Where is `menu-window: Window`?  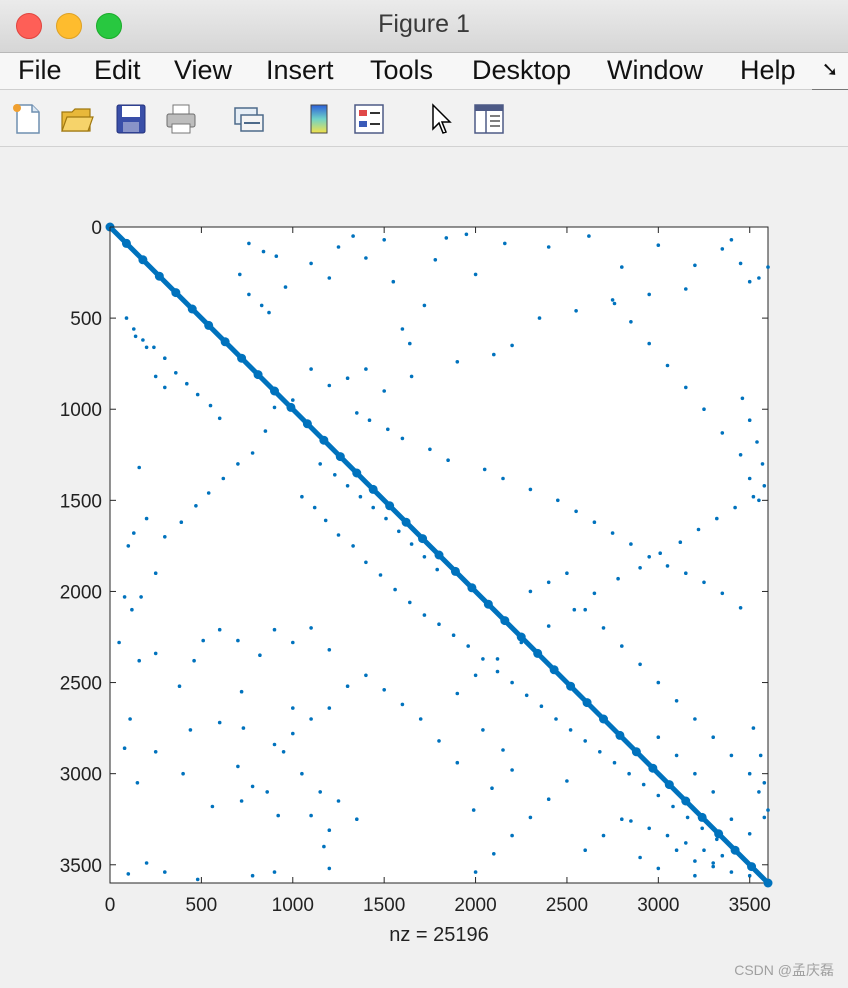
menu-window: Window is located at coordinates (655, 70).